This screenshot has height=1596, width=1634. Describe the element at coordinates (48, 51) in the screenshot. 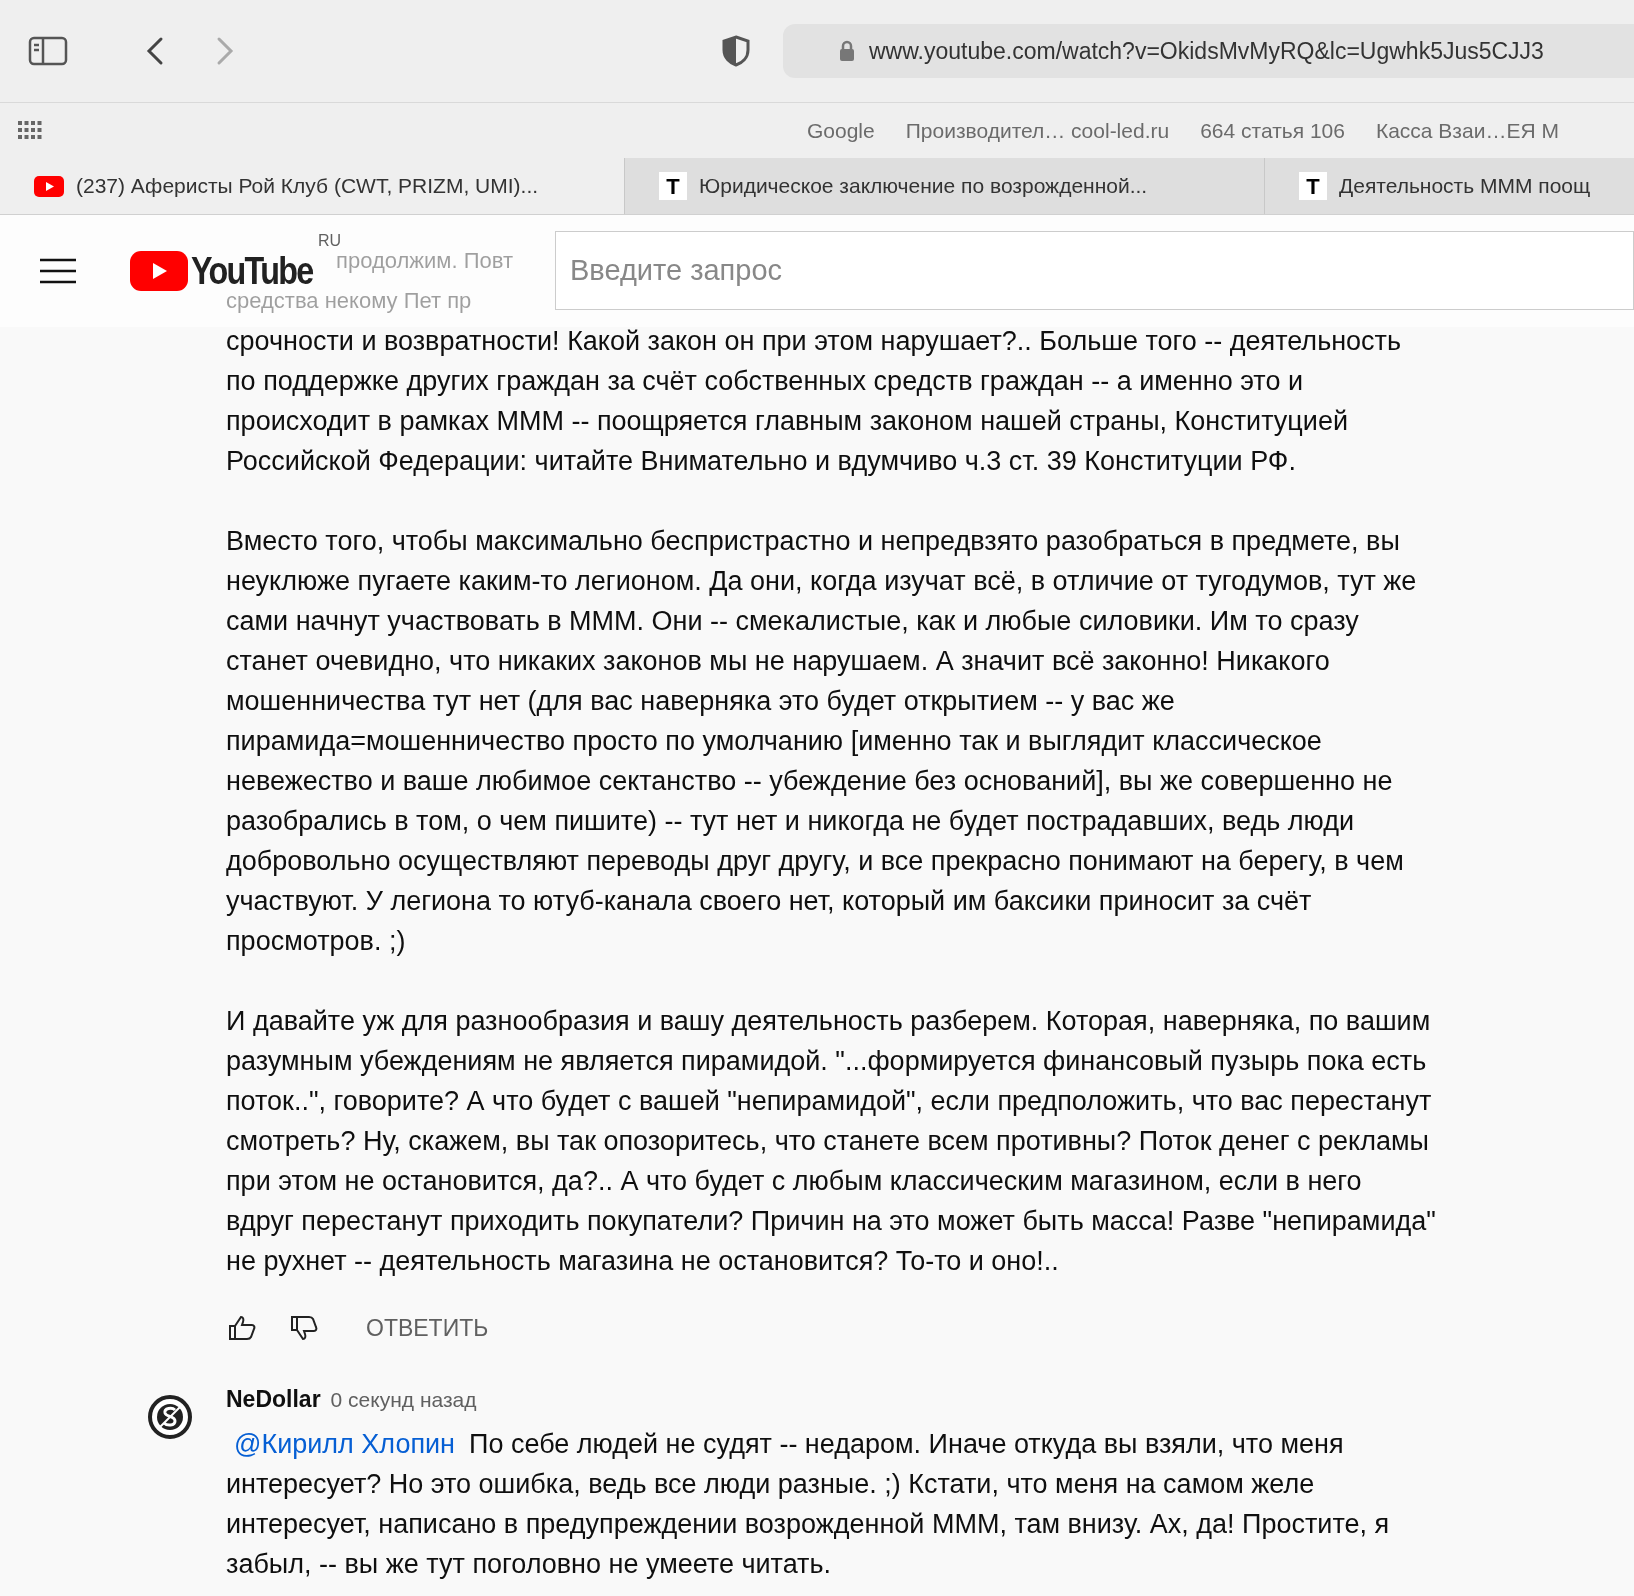

I see `sidebar-icon` at that location.